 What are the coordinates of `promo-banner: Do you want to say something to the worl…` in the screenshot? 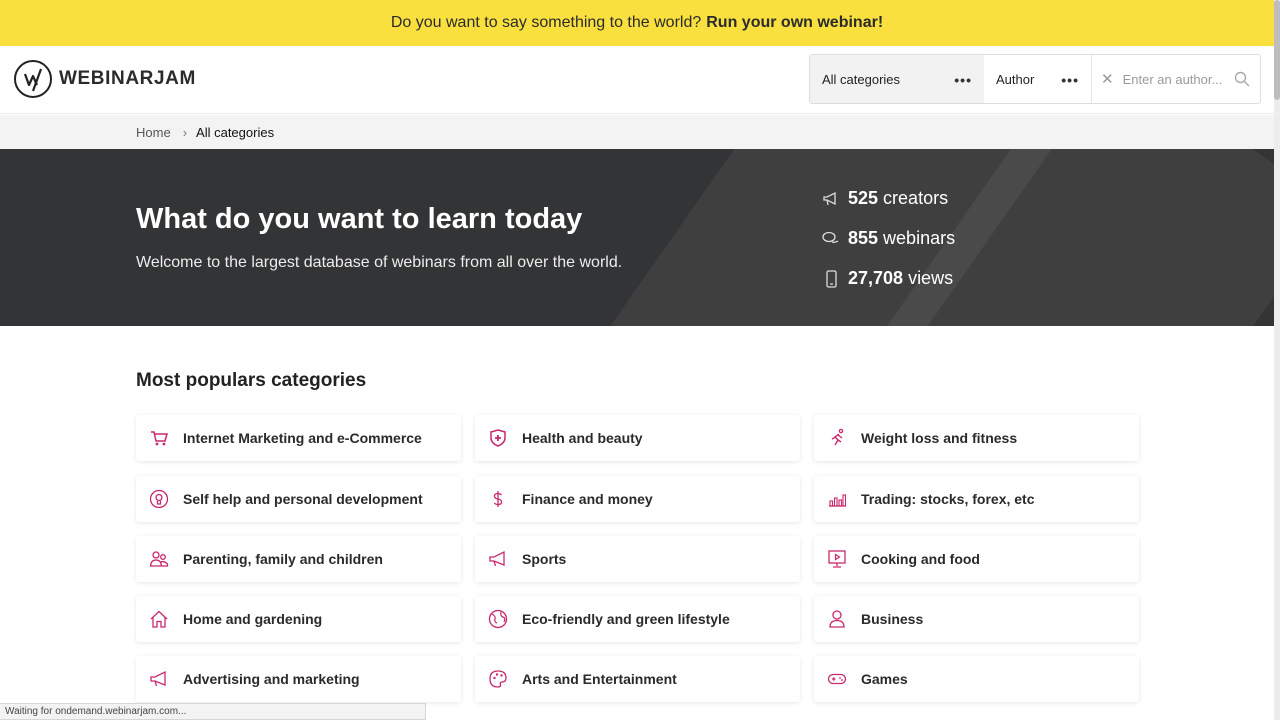 It's located at (637, 23).